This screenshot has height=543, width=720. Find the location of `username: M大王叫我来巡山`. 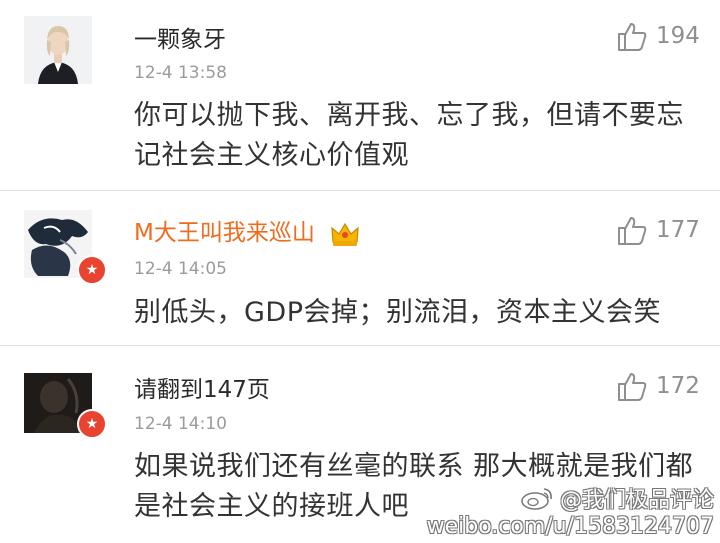

username: M大王叫我来巡山 is located at coordinates (247, 230).